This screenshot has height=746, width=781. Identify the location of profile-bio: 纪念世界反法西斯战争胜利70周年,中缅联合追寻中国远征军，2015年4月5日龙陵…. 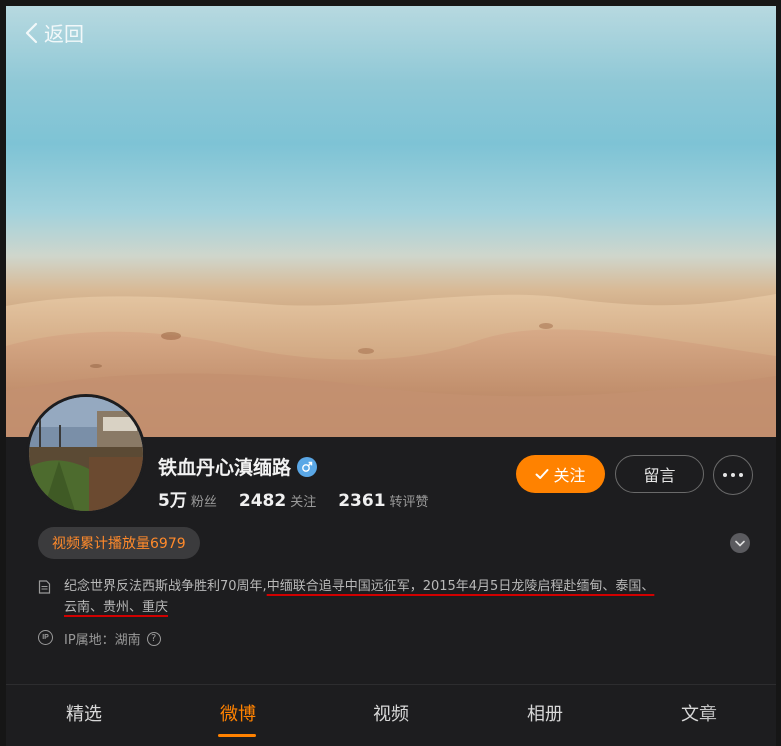
(399, 597).